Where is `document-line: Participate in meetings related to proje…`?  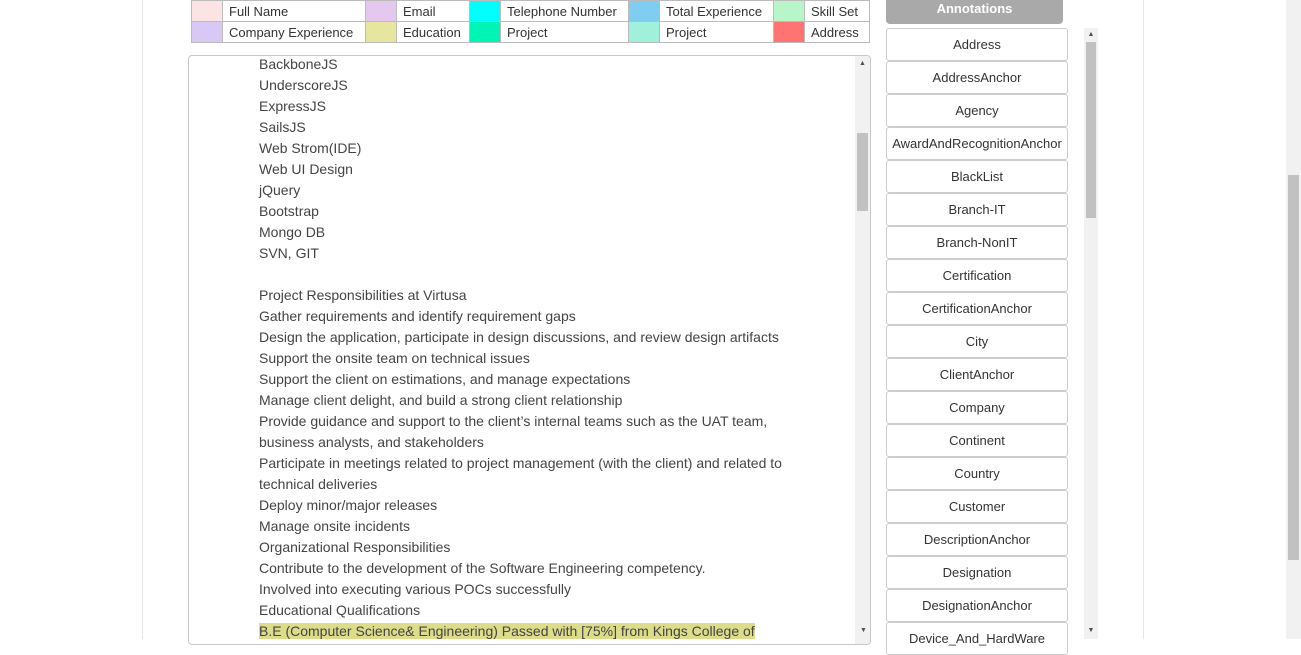
document-line: Participate in meetings related to proje… is located at coordinates (520, 463).